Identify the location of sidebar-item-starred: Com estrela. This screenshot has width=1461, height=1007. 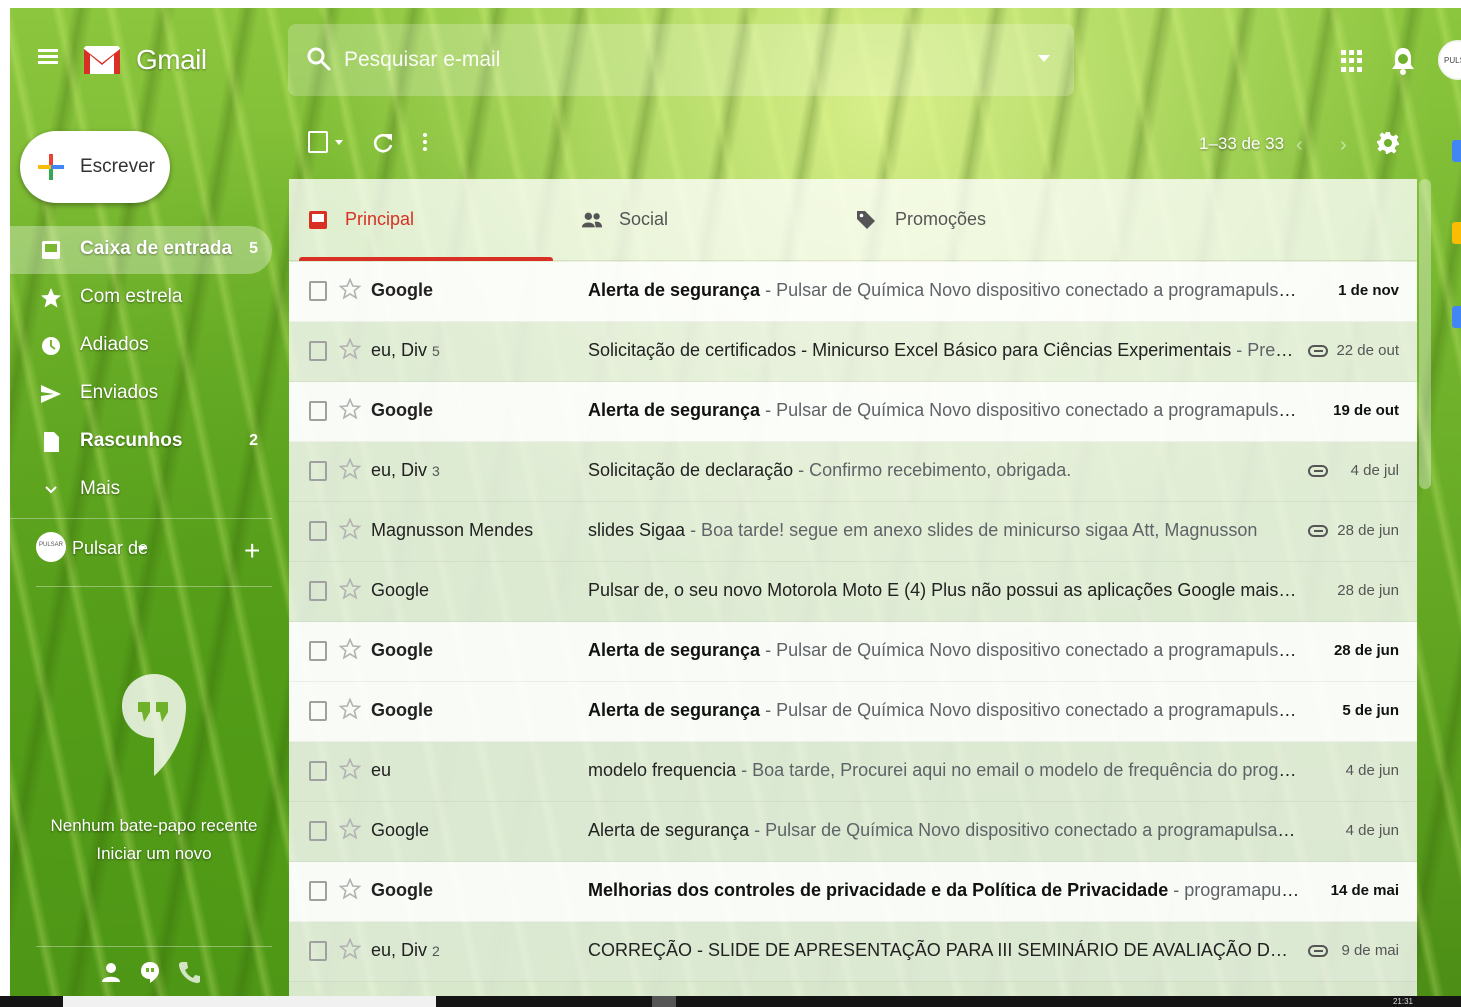
(141, 298).